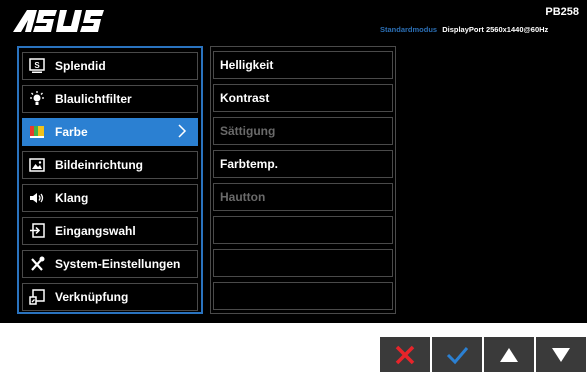 Image resolution: width=587 pixels, height=372 pixels. What do you see at coordinates (562, 12) in the screenshot?
I see `model-name: PB258` at bounding box center [562, 12].